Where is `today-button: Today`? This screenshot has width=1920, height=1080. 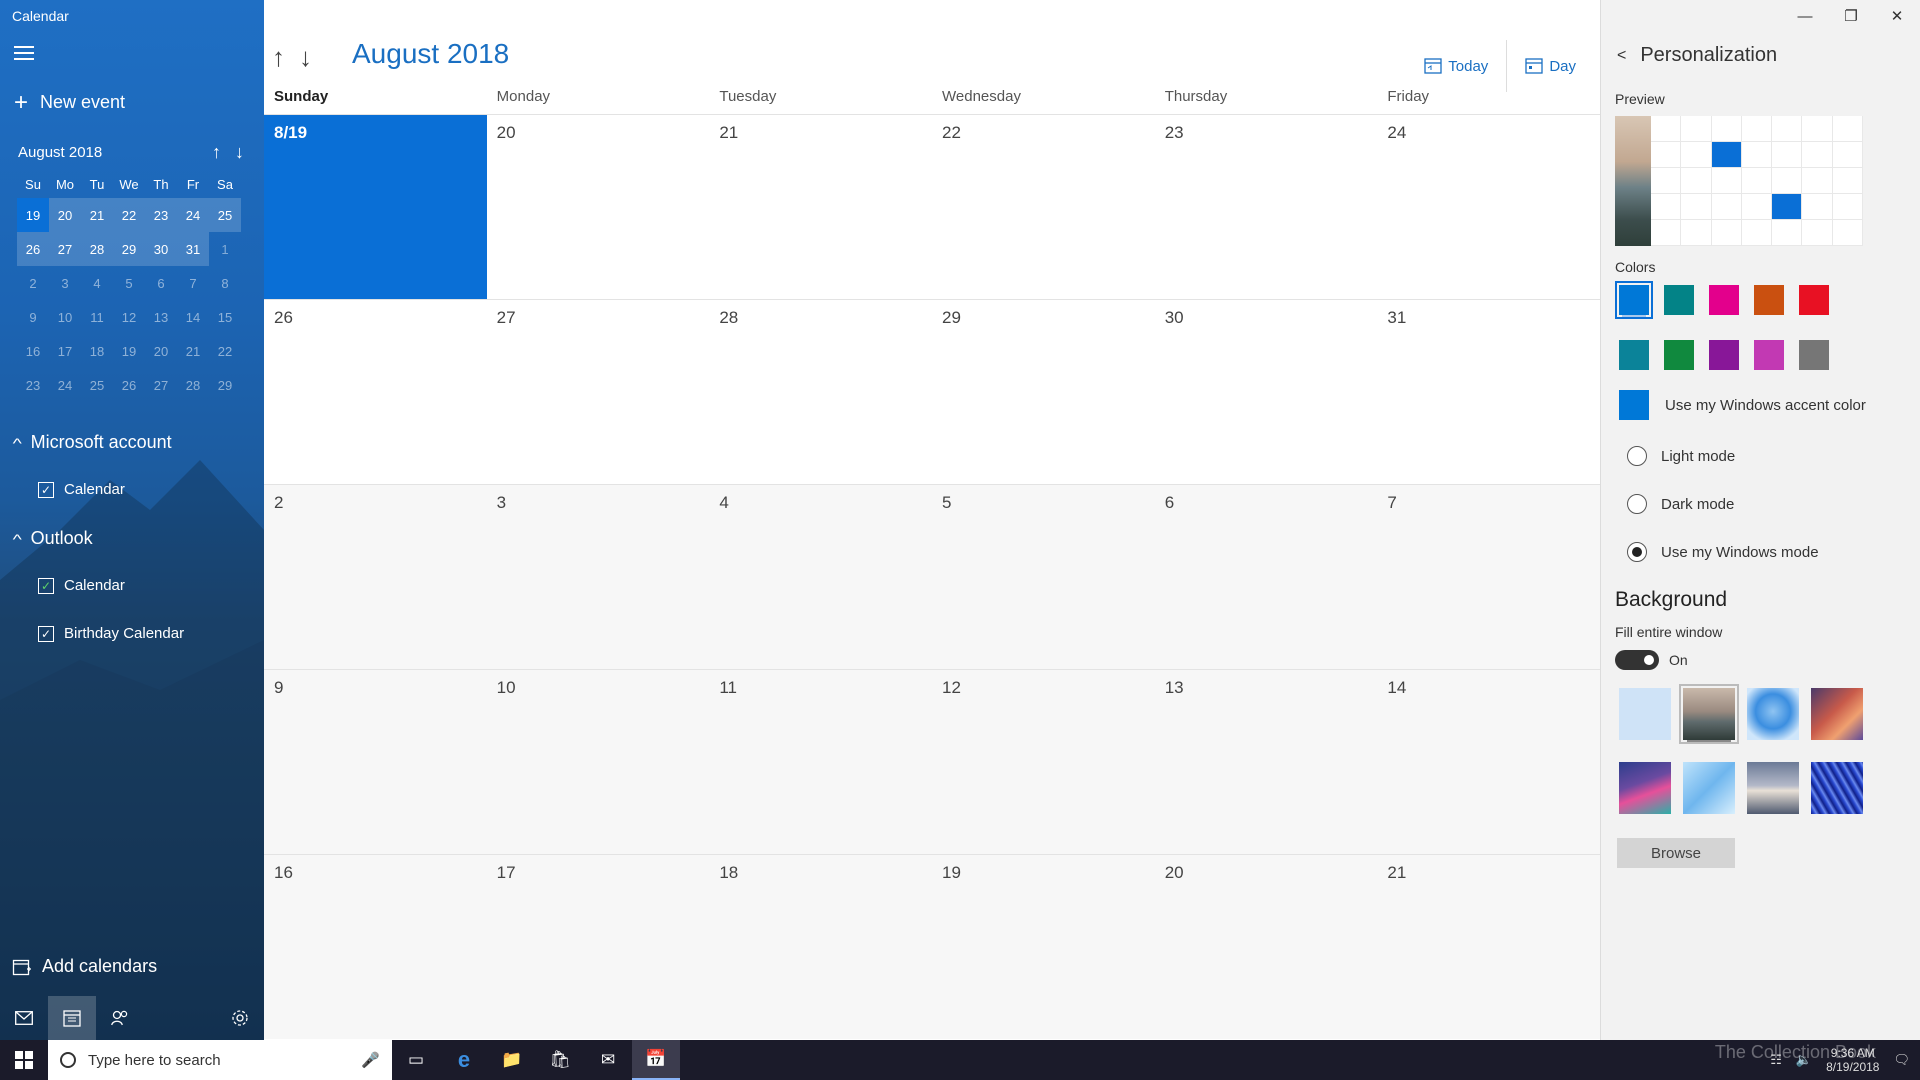 today-button: Today is located at coordinates (1456, 66).